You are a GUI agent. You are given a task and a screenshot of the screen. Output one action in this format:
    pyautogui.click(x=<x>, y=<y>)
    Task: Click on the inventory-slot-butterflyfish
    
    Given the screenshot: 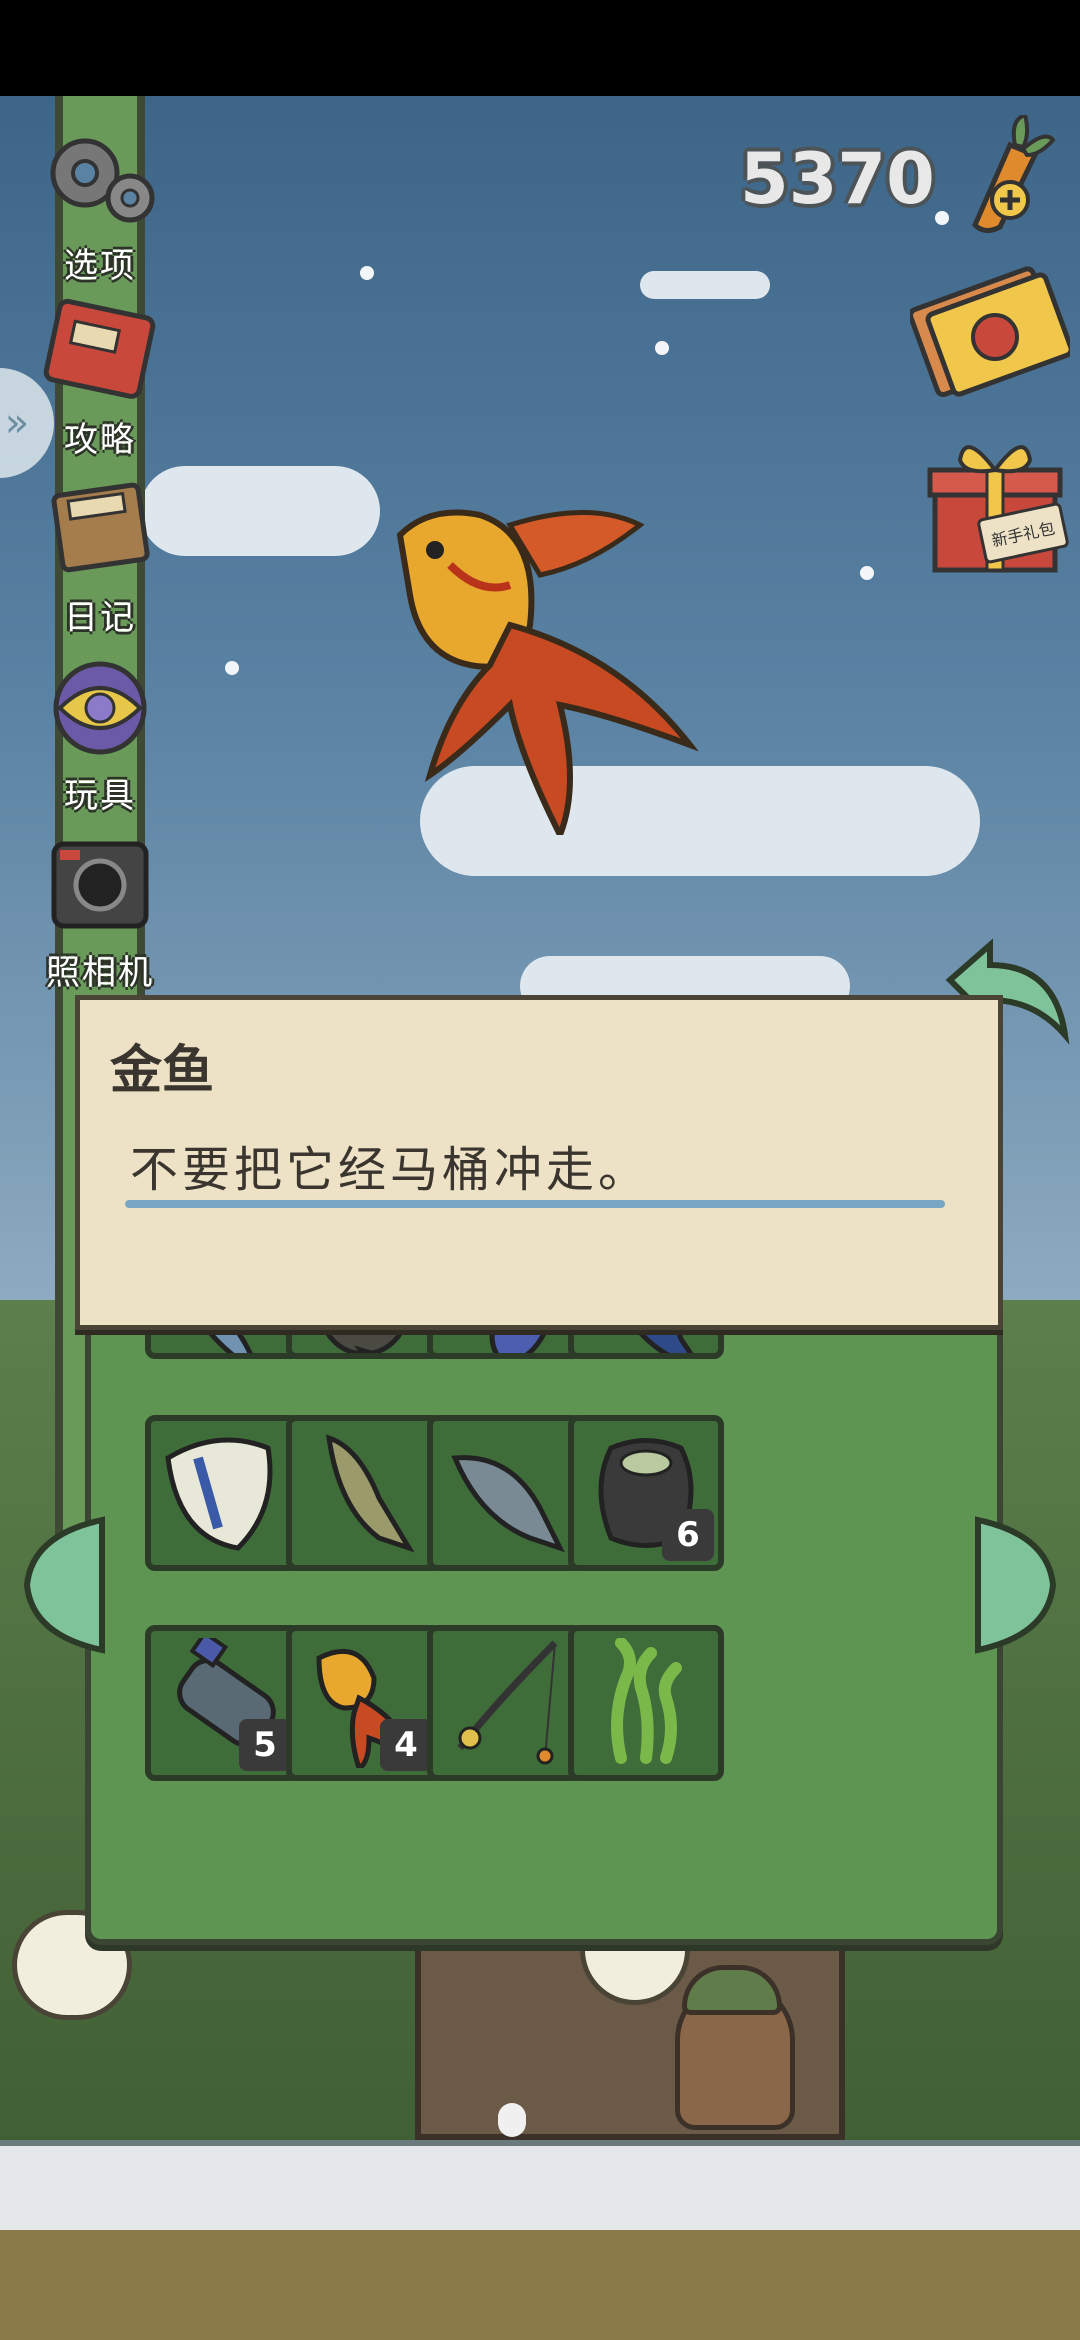 What is the action you would take?
    pyautogui.click(x=223, y=1493)
    